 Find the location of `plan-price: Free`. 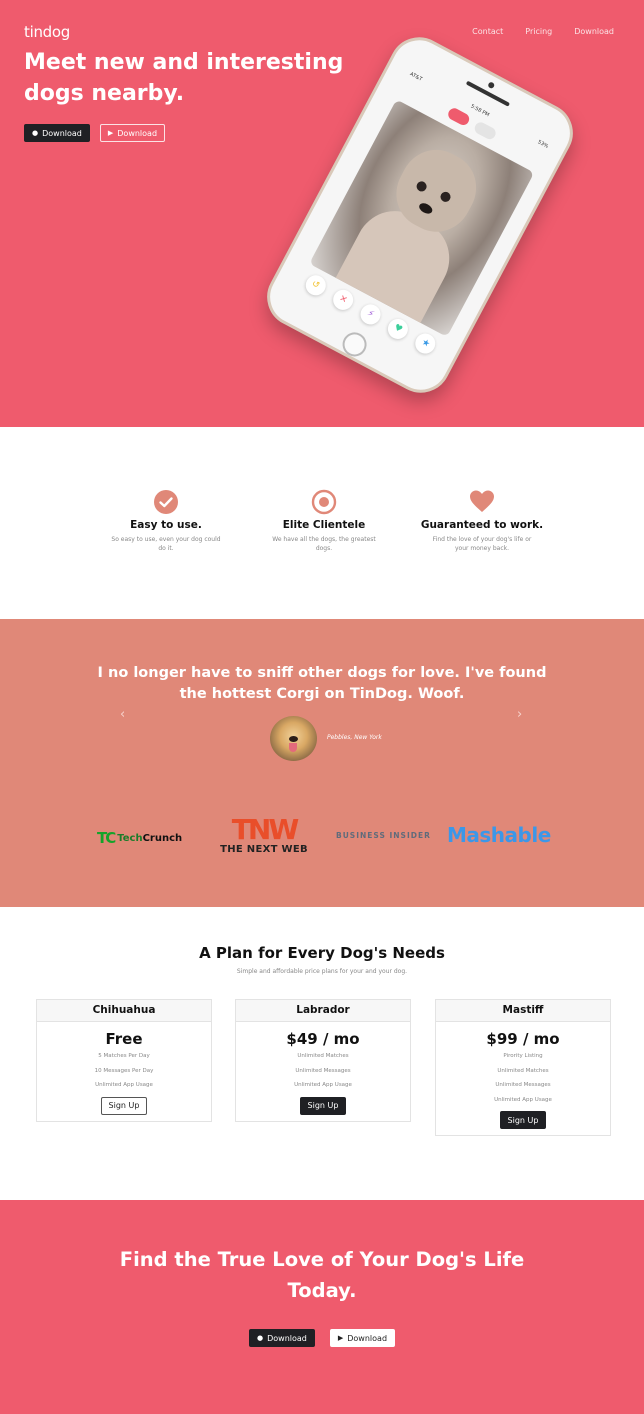

plan-price: Free is located at coordinates (124, 1039).